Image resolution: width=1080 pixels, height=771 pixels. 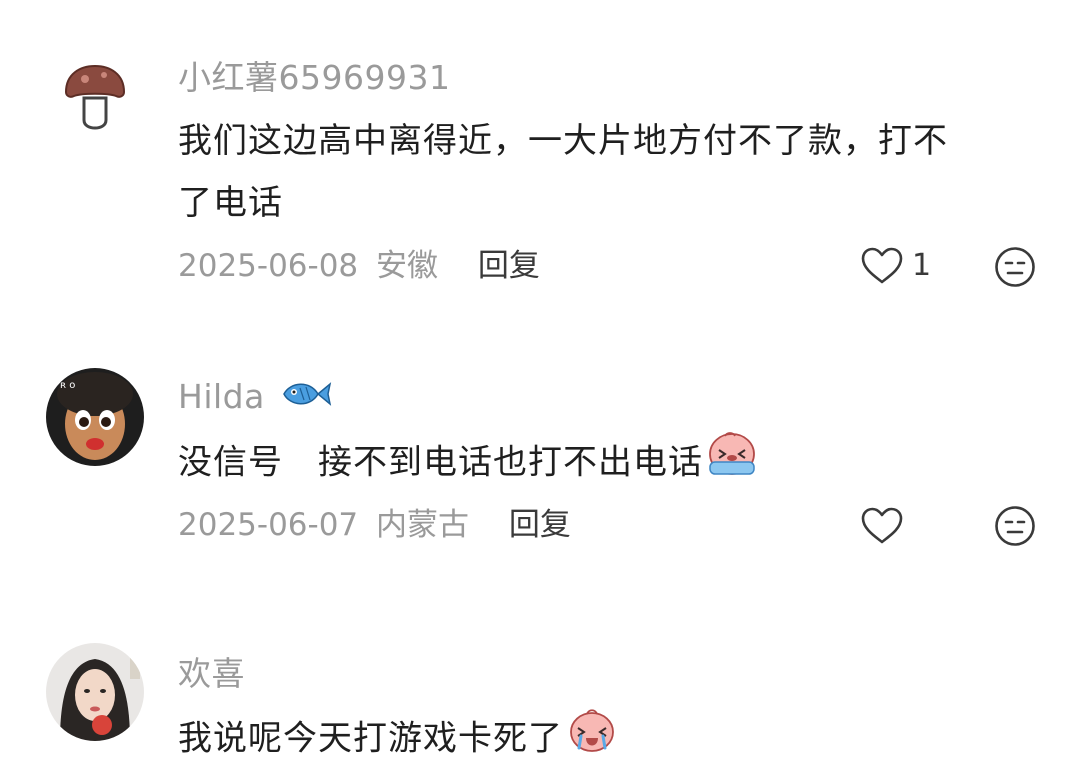 What do you see at coordinates (374, 525) in the screenshot?
I see `comment-meta: 2025-06-07 内蒙古 回复` at bounding box center [374, 525].